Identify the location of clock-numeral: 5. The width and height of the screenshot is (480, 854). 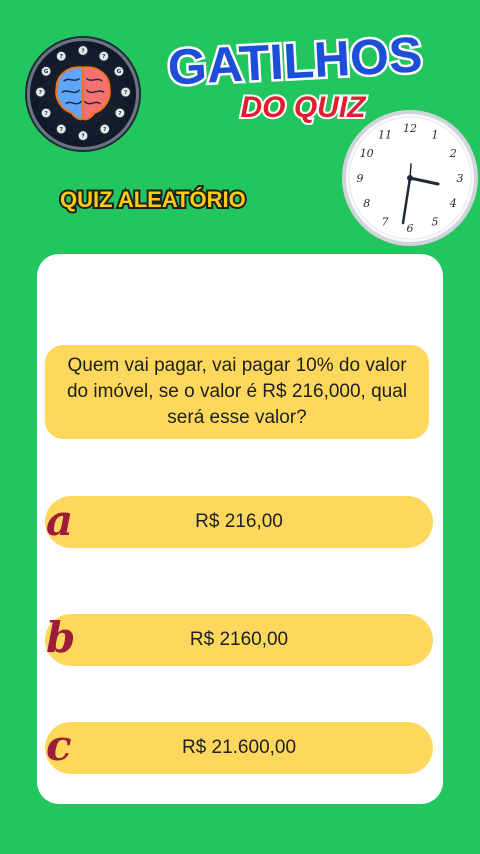
(435, 221).